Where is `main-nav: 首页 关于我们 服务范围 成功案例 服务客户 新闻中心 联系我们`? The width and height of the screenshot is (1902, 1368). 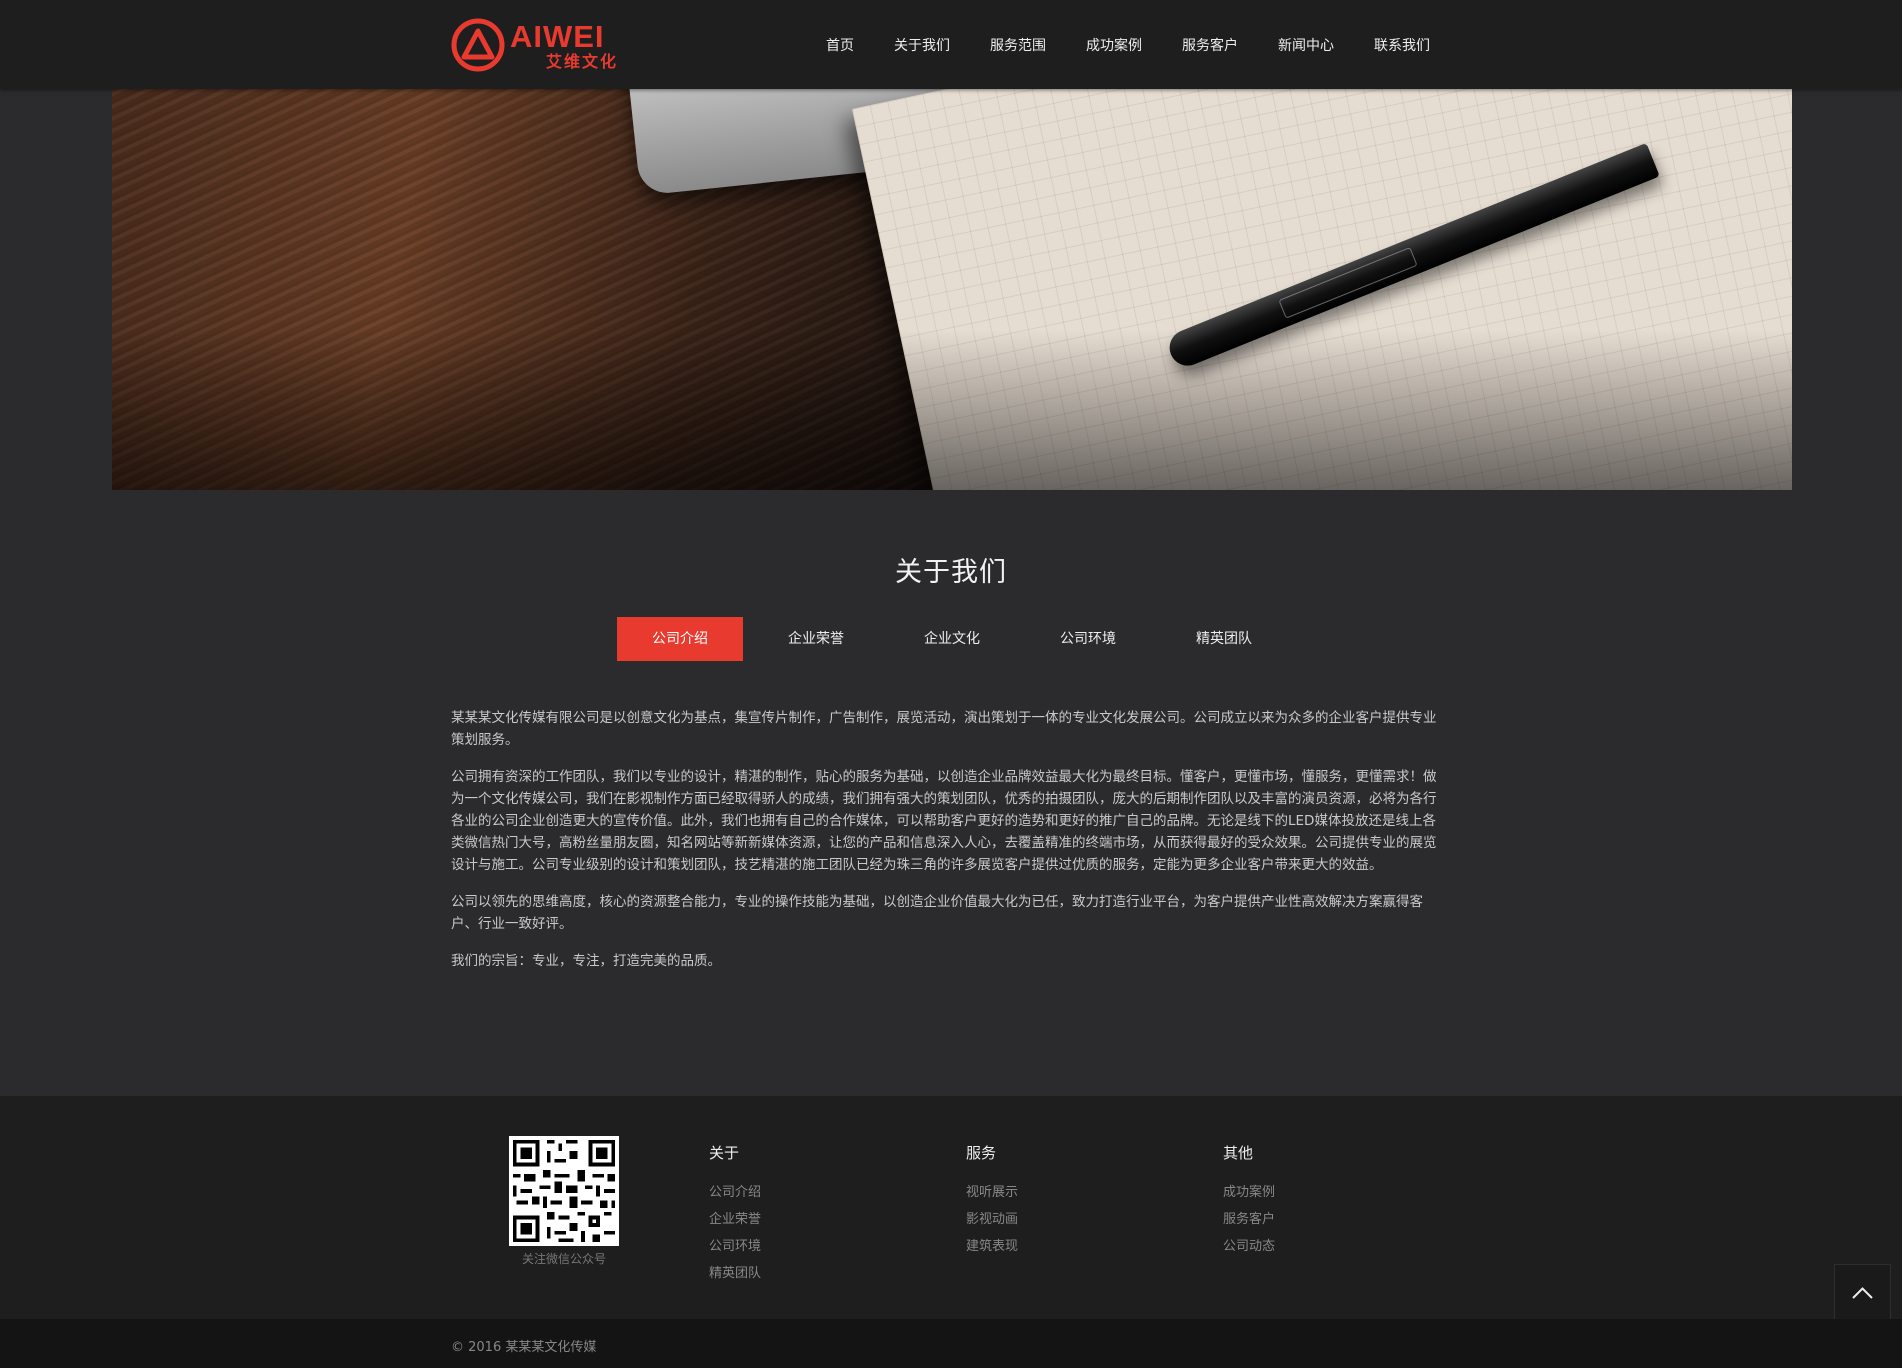 main-nav: 首页 关于我们 服务范围 成功案例 服务客户 新闻中心 联系我们 is located at coordinates (1119, 44).